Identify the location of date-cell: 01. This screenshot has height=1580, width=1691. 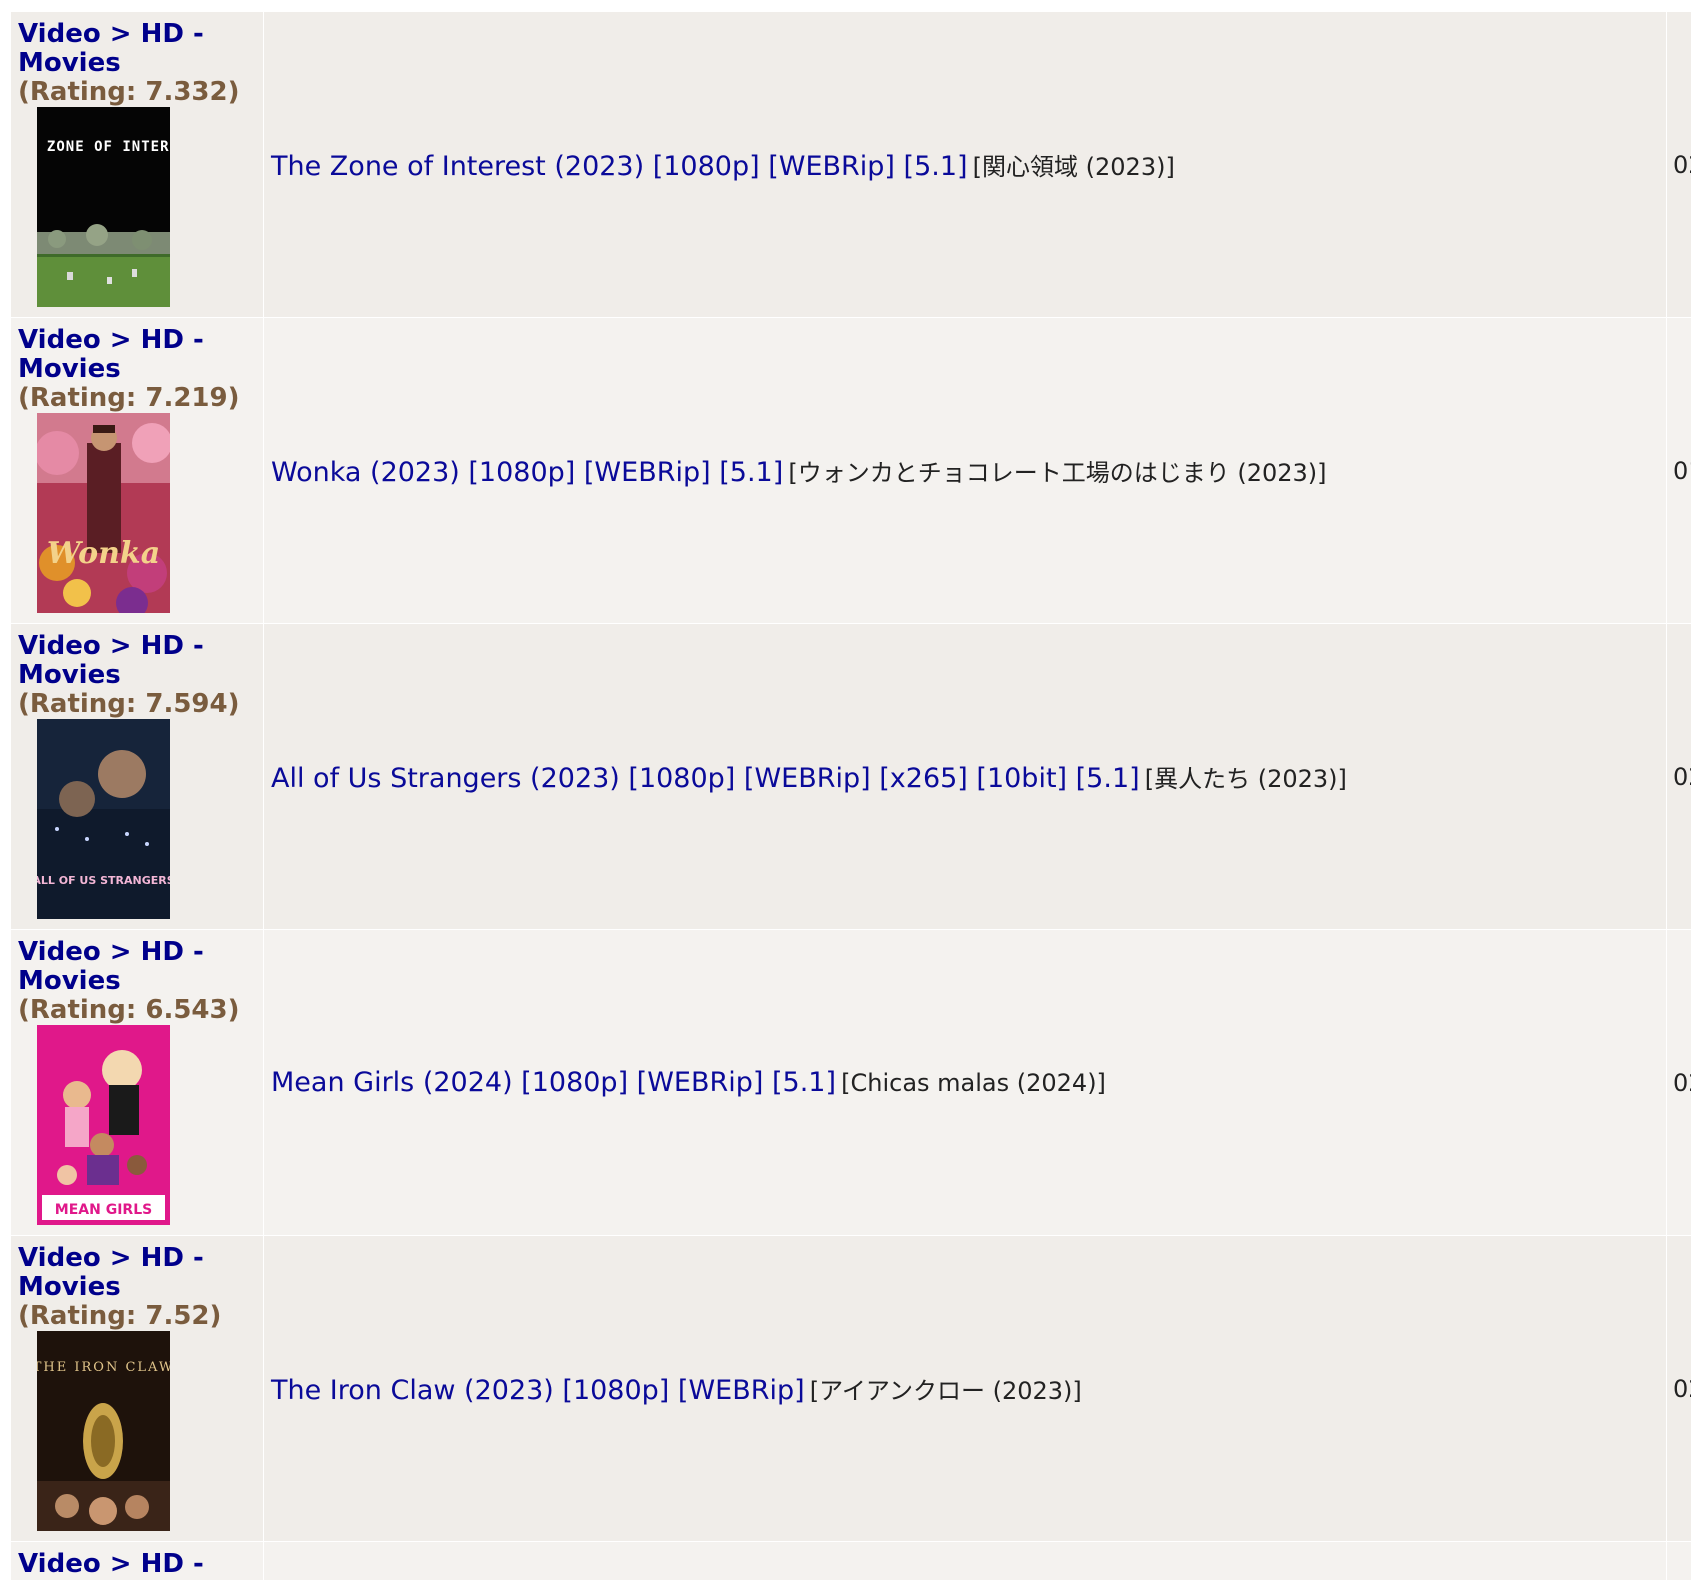
(1679, 470).